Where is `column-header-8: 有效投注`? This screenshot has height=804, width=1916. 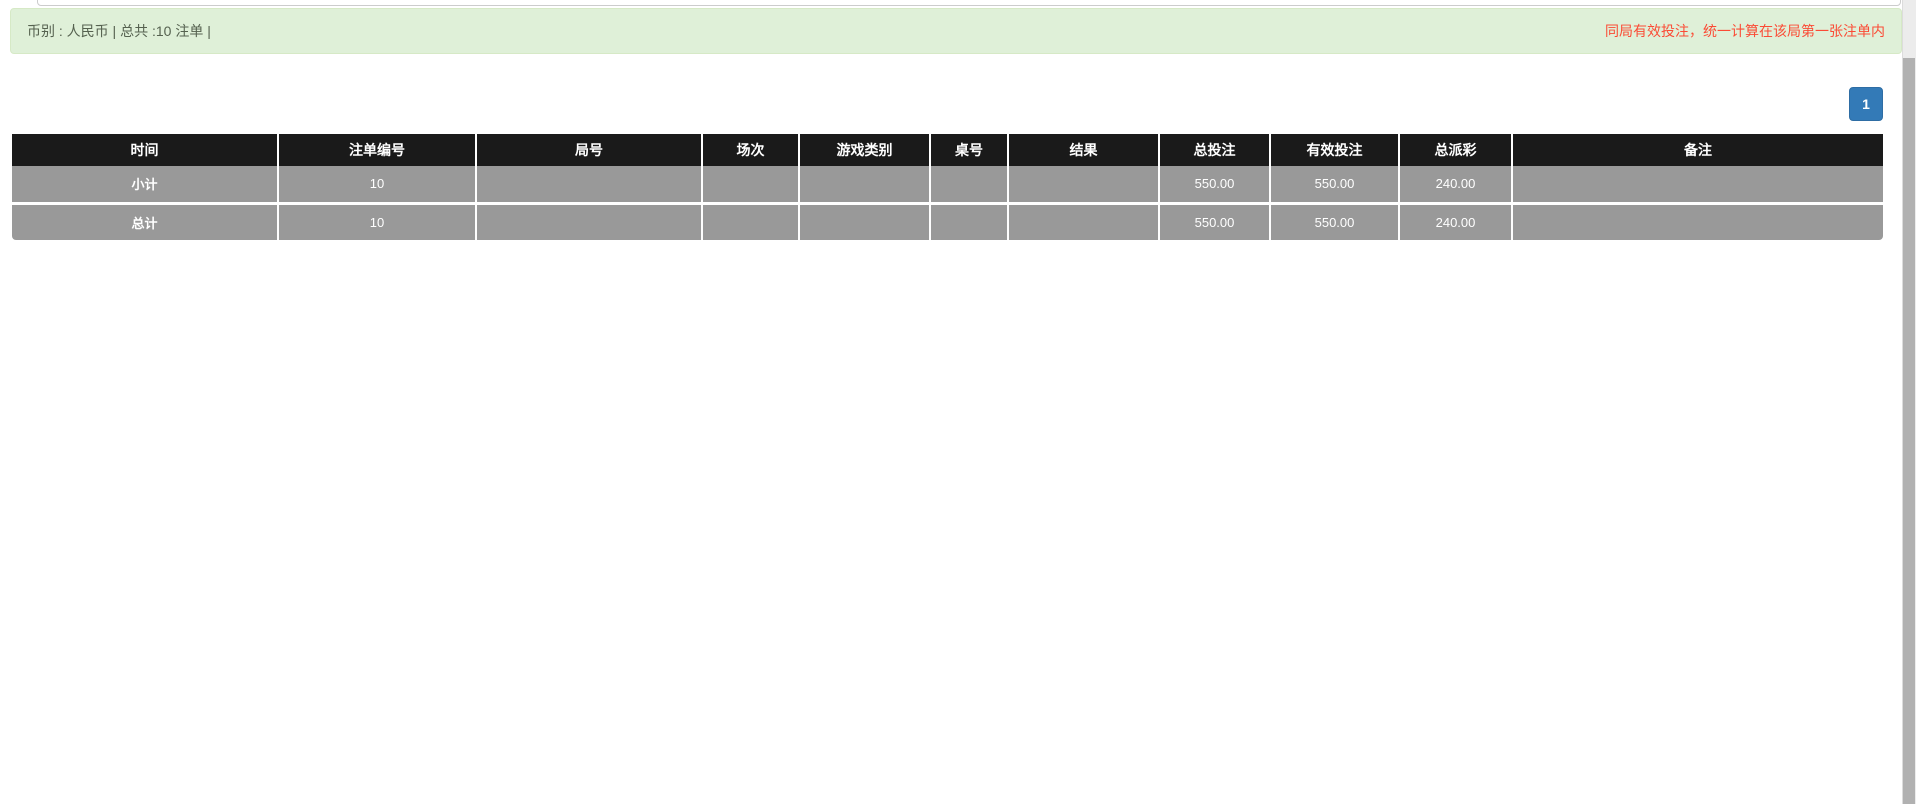 column-header-8: 有效投注 is located at coordinates (1335, 150).